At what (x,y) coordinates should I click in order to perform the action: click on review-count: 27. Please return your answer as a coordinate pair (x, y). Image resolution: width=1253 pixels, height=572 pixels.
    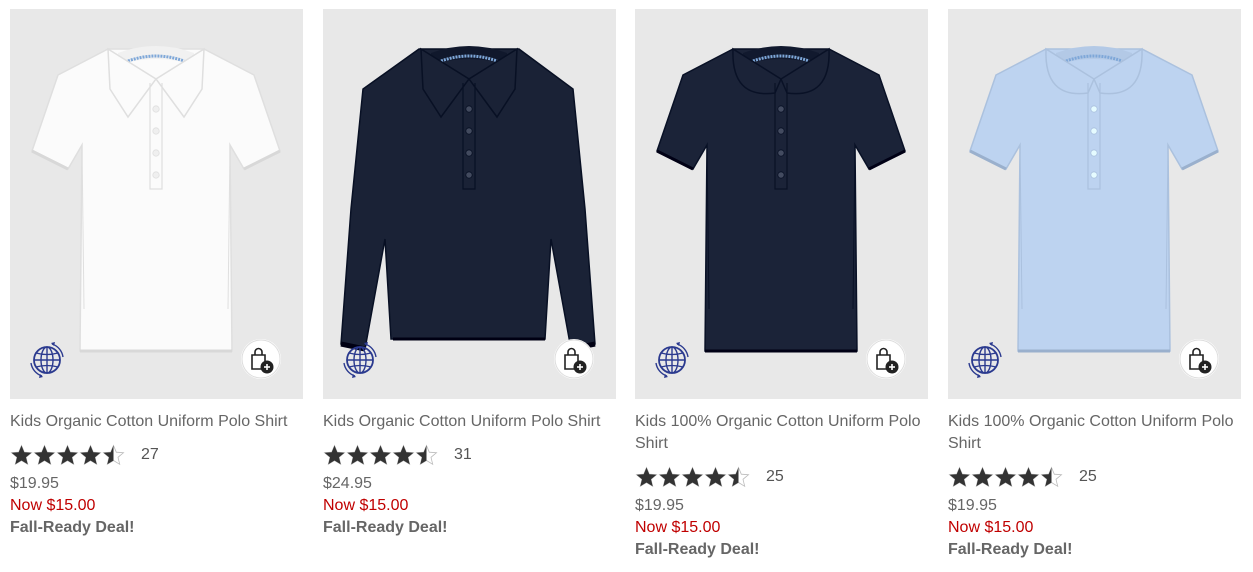
    Looking at the image, I should click on (150, 454).